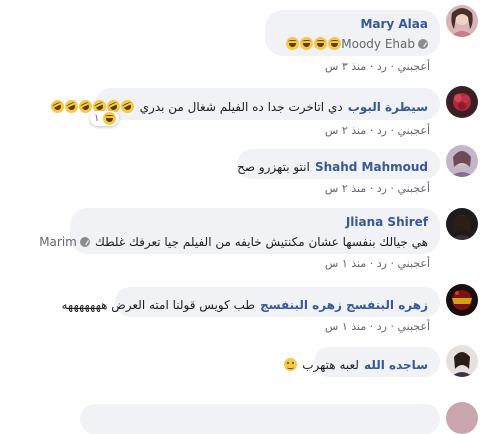 Image resolution: width=490 pixels, height=434 pixels. I want to click on haha-reaction-icon, so click(109, 118).